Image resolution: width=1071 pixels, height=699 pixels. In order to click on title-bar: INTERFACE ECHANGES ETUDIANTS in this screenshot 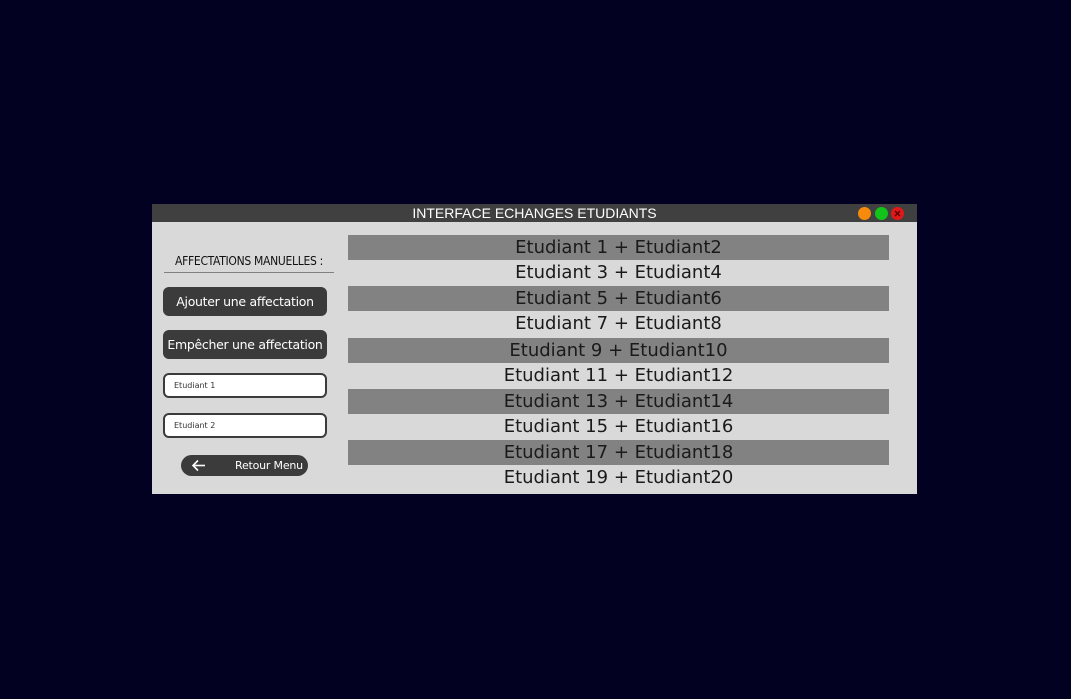, I will do `click(534, 213)`.